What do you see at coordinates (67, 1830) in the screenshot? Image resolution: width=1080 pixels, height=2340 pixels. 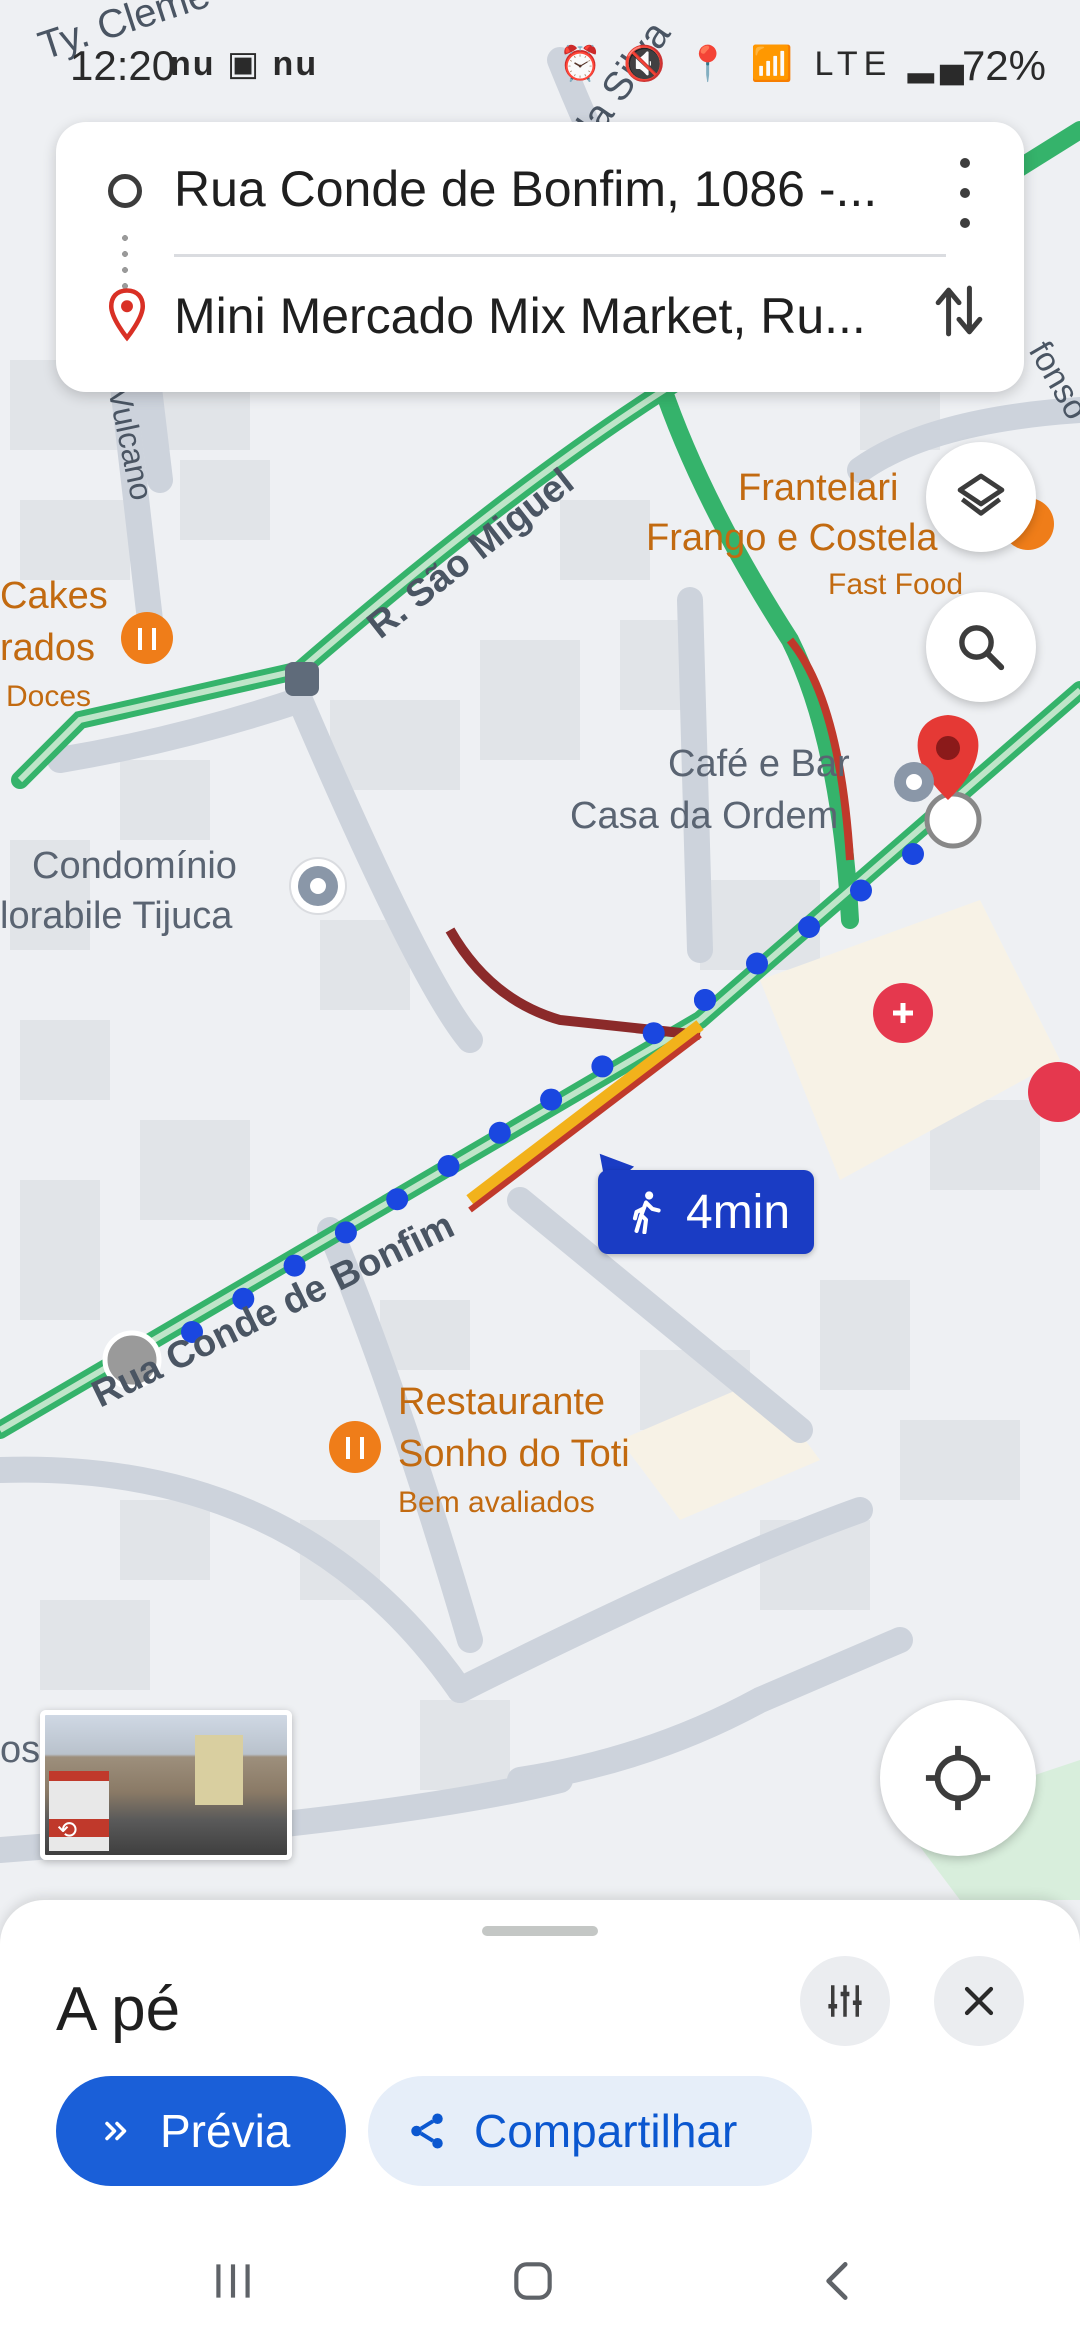 I see `rotate-360-icon: ⟲` at bounding box center [67, 1830].